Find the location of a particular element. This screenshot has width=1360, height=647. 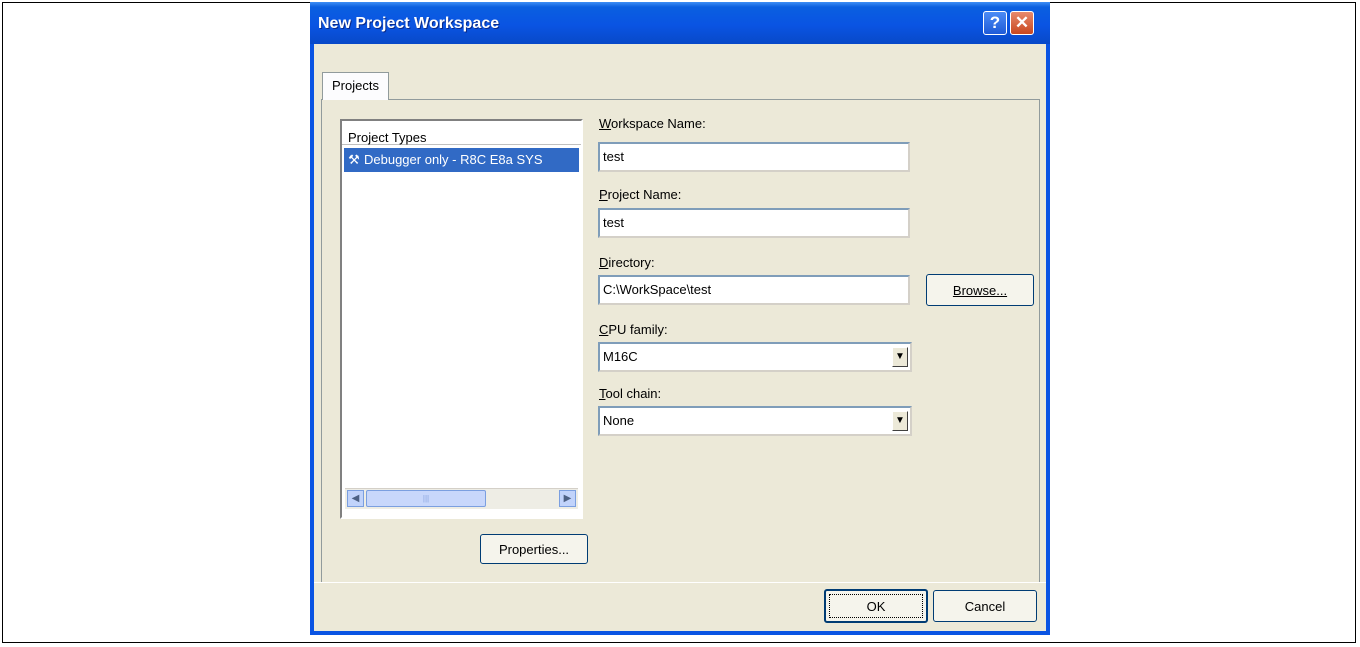

cpu-family-label: CPU family: is located at coordinates (633, 329).